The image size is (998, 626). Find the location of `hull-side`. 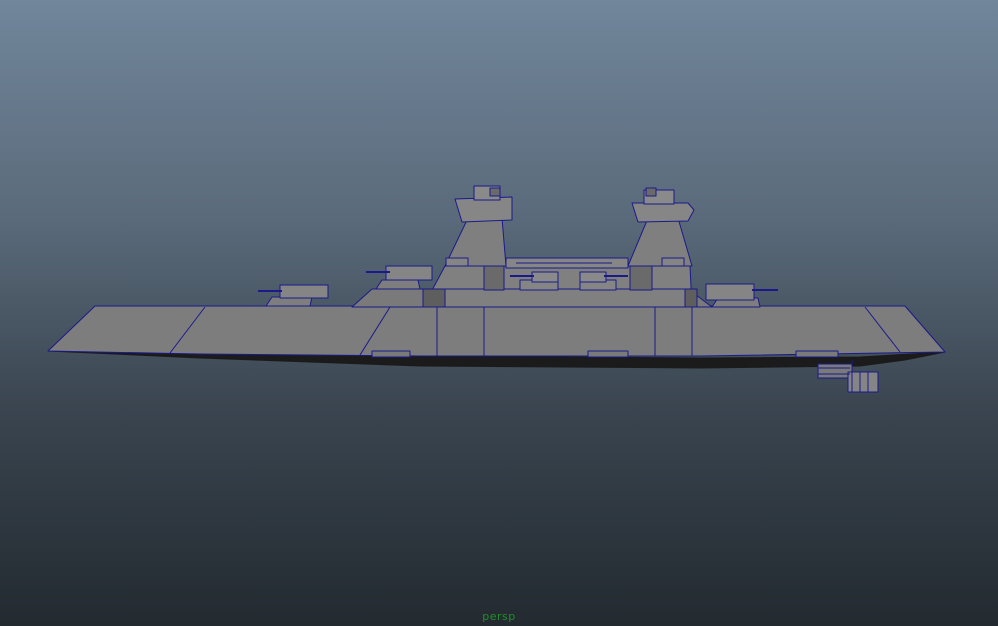

hull-side is located at coordinates (496, 331).